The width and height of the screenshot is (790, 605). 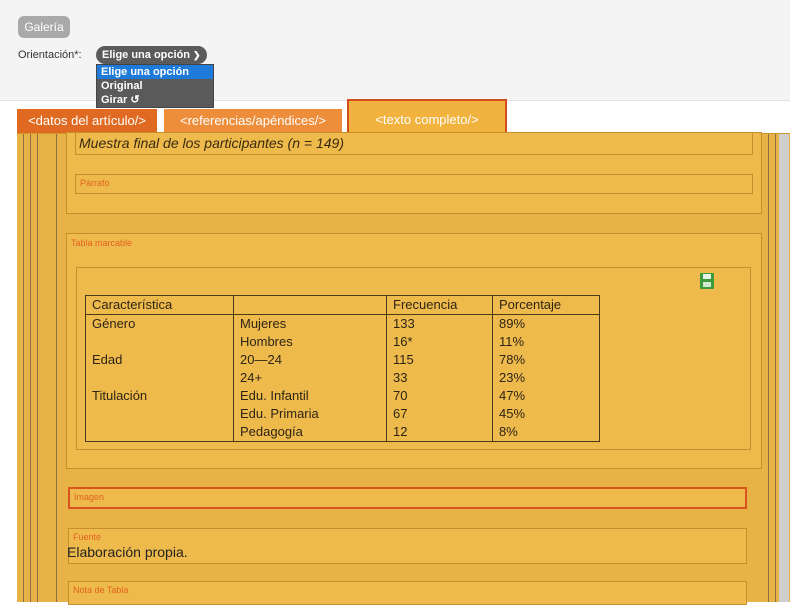 I want to click on table-cell: 16*, so click(x=439, y=342).